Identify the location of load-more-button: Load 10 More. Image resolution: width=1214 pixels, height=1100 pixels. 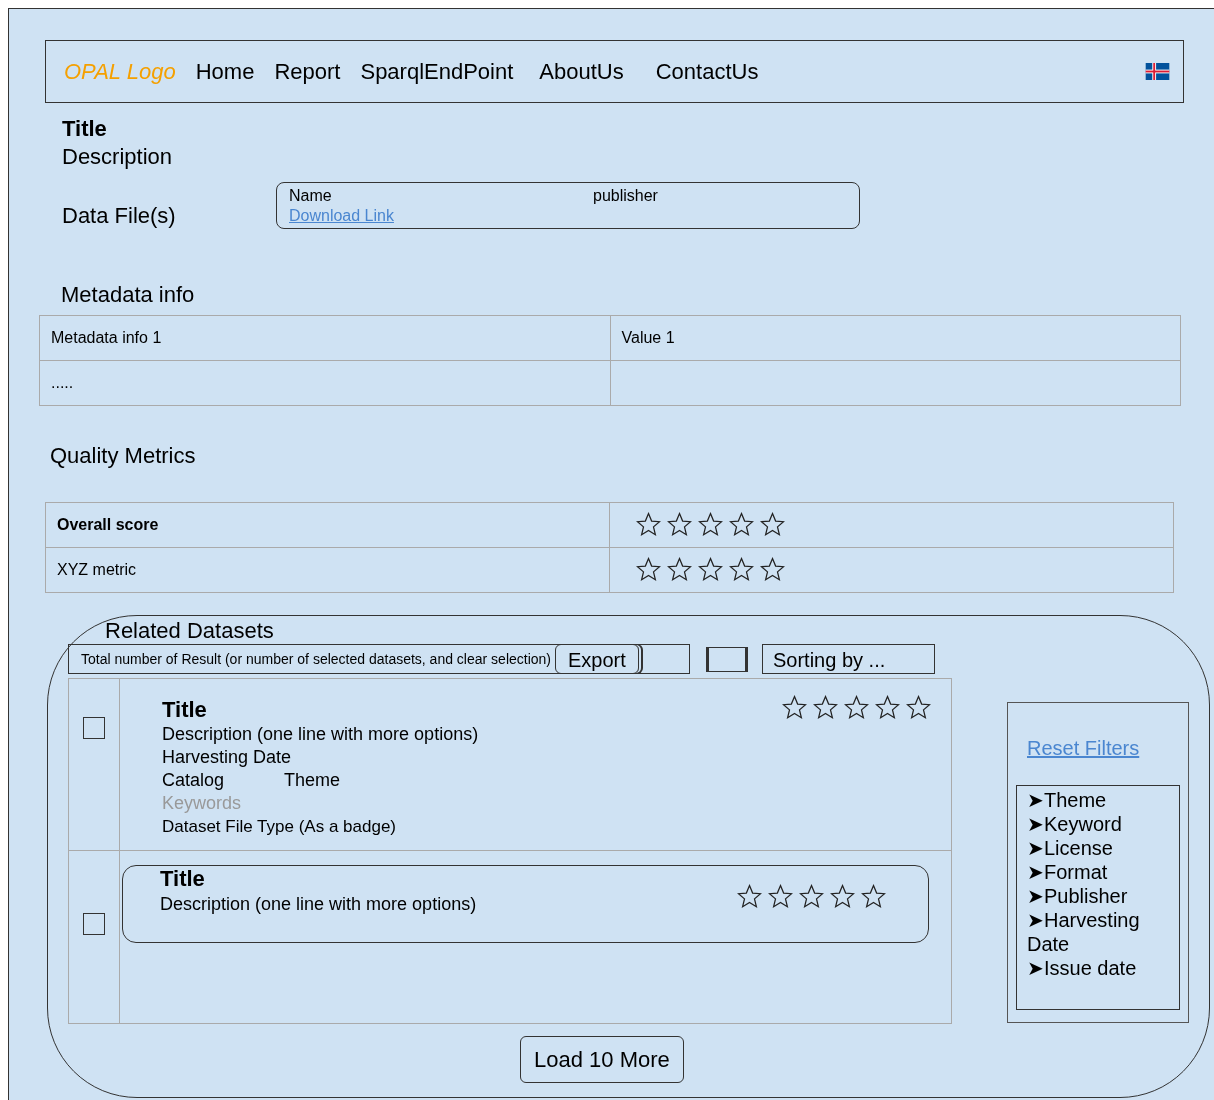
(602, 1059).